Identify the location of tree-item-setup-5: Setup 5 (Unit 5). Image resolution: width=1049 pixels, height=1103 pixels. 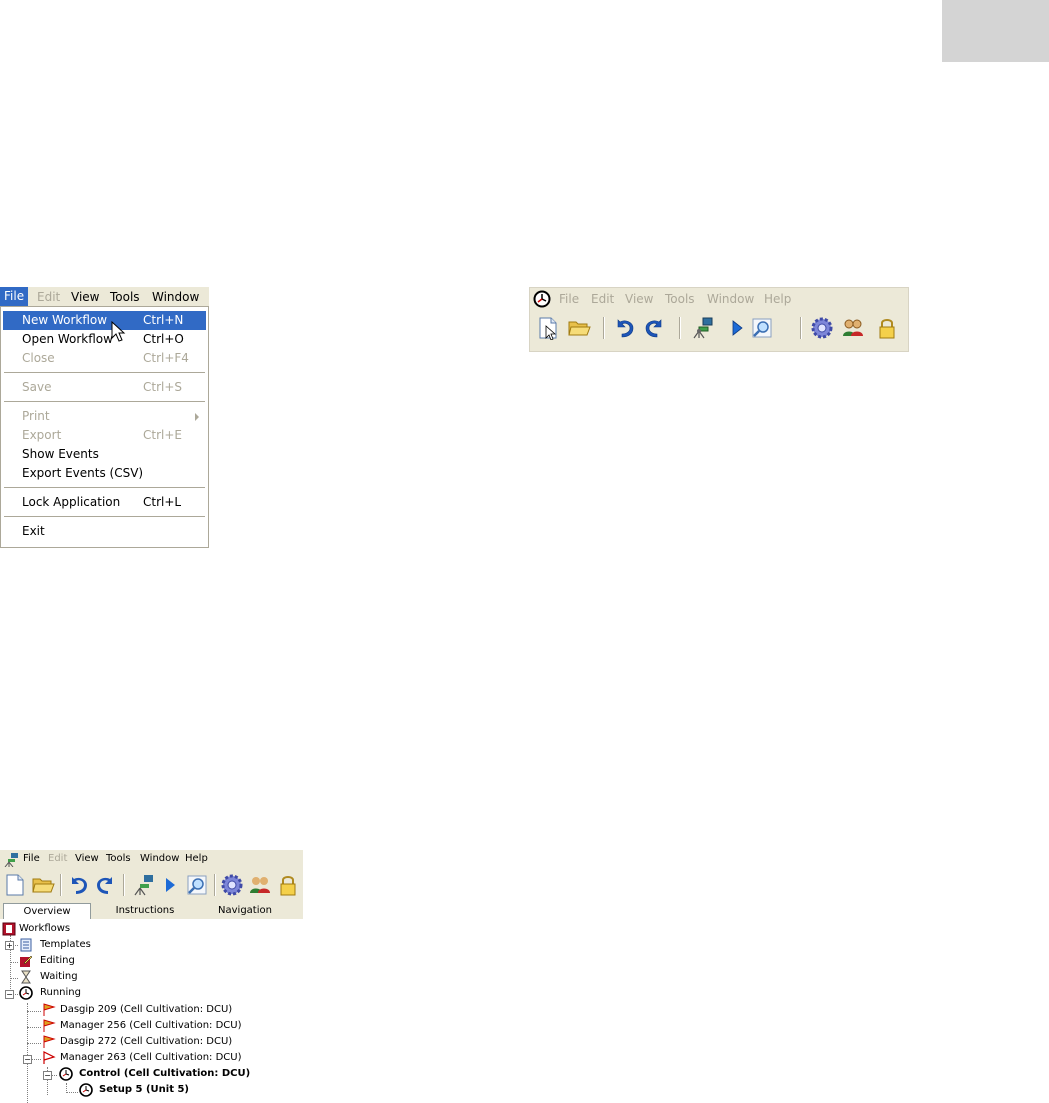
(144, 1090).